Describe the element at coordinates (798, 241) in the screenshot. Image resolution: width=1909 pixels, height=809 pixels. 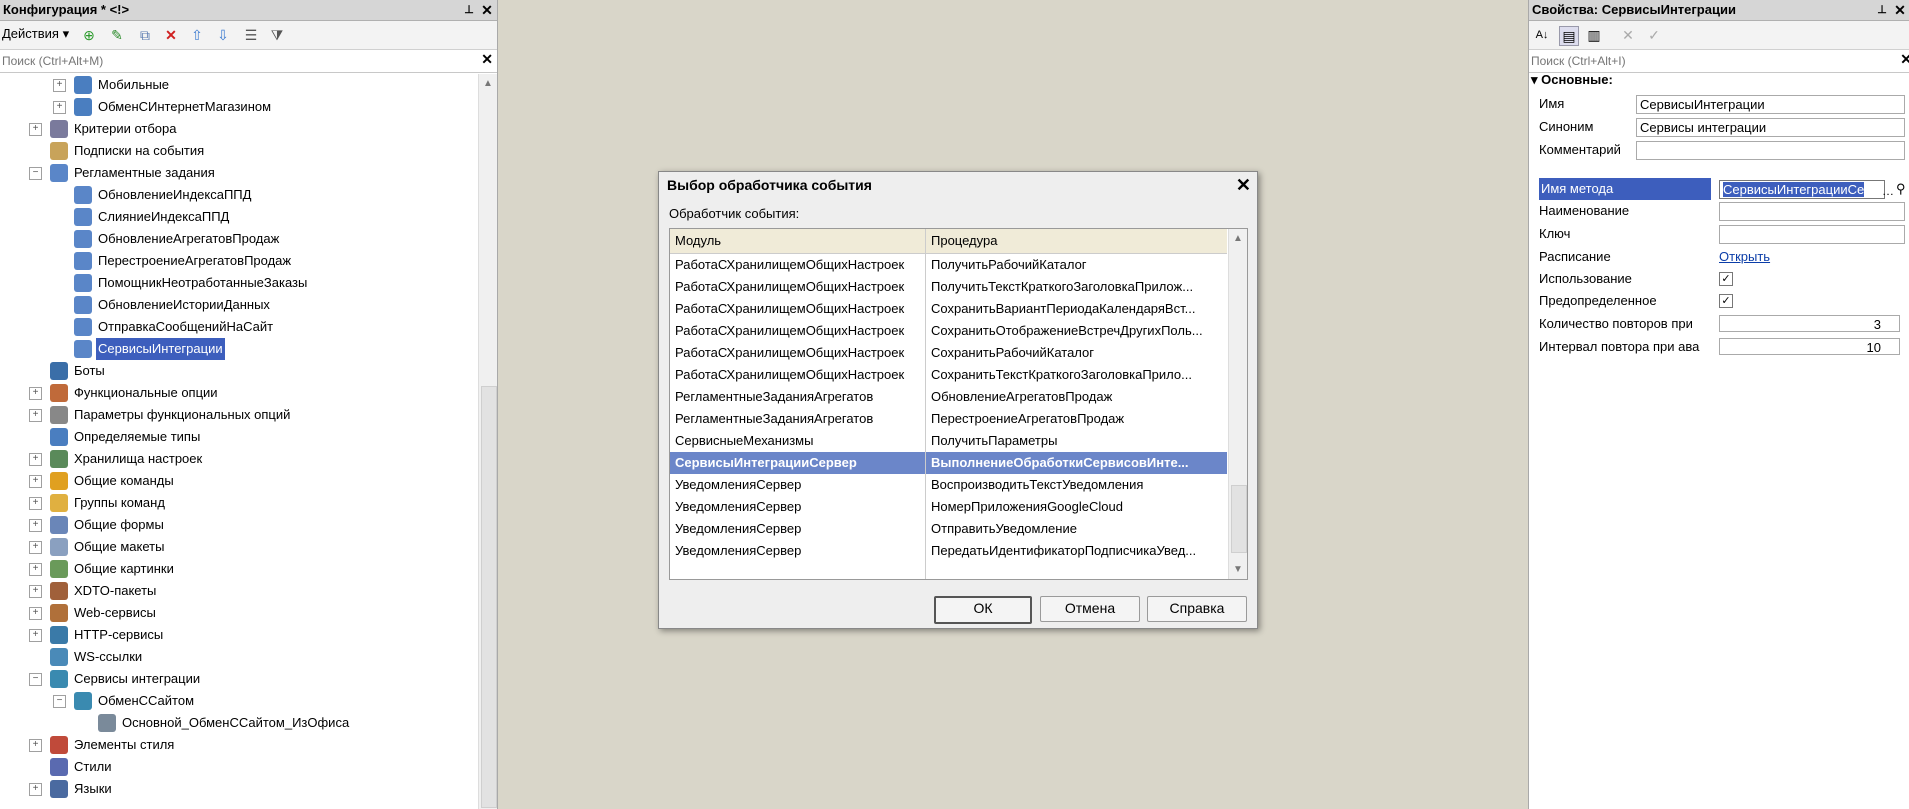
I see `column-header-module: Модуль` at that location.